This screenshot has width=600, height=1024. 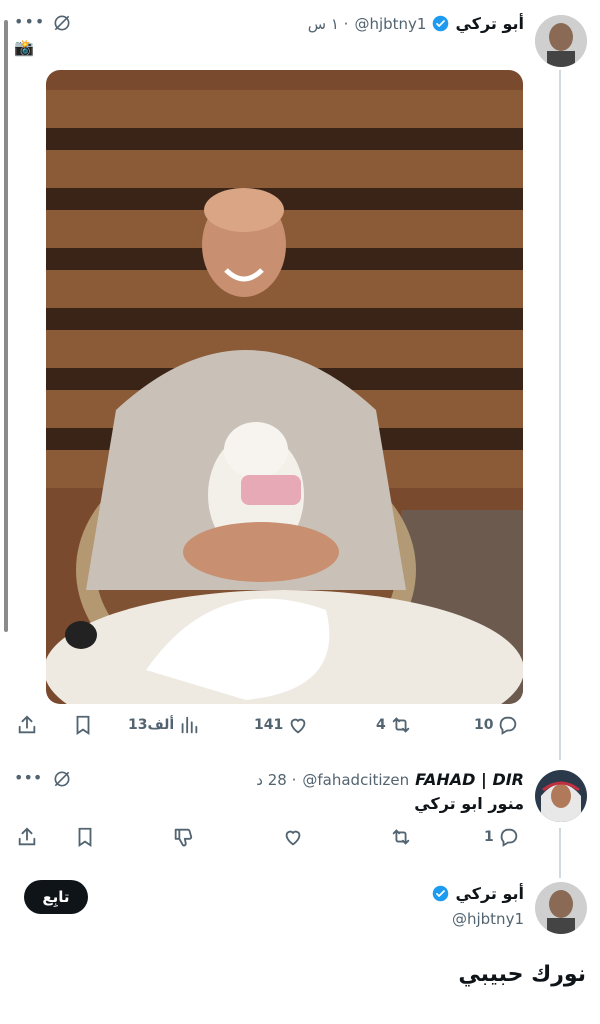 I want to click on timestamp: · ١ س, so click(x=328, y=24).